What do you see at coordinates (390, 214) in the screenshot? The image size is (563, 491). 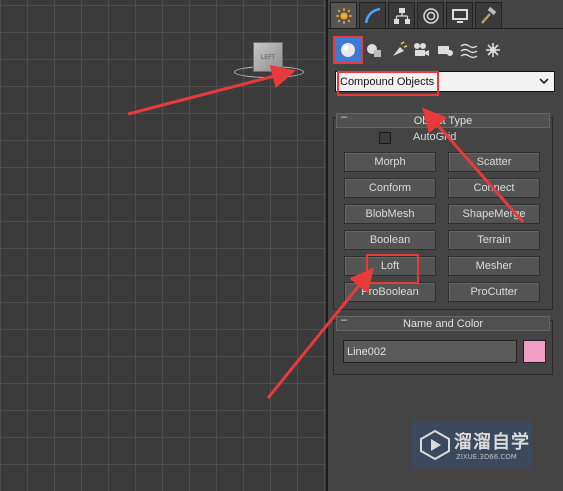 I see `blobmesh-button: BlobMesh` at bounding box center [390, 214].